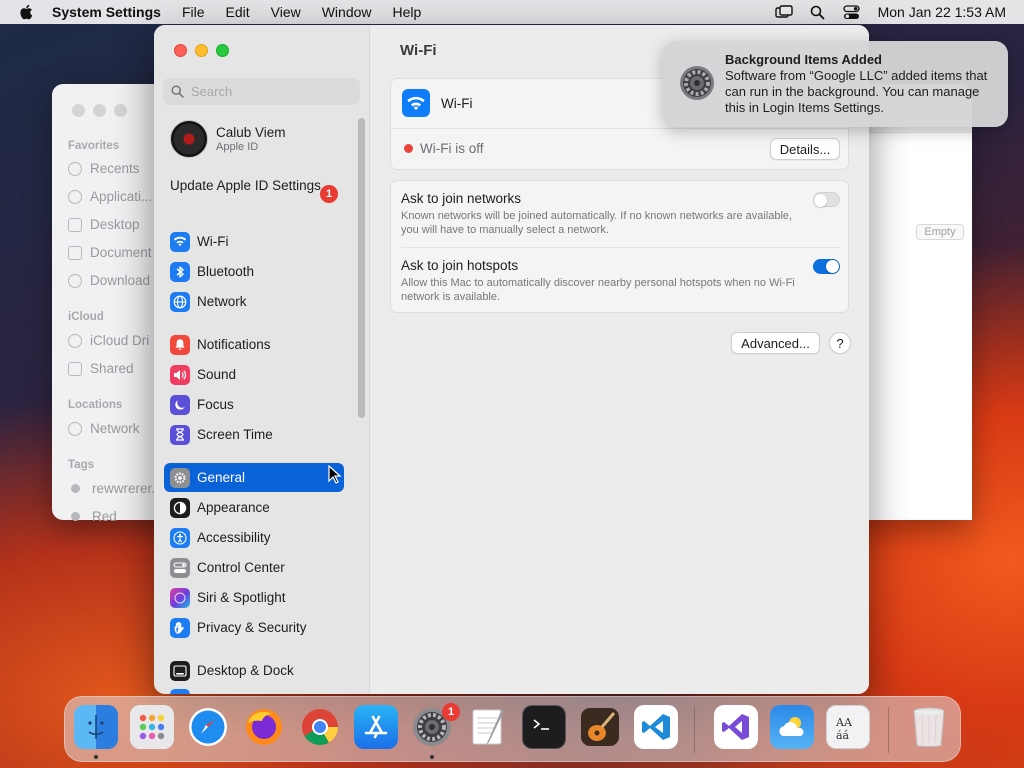 The height and width of the screenshot is (768, 1024). I want to click on sidebar-item-label: Siri & Spotlight, so click(241, 597).